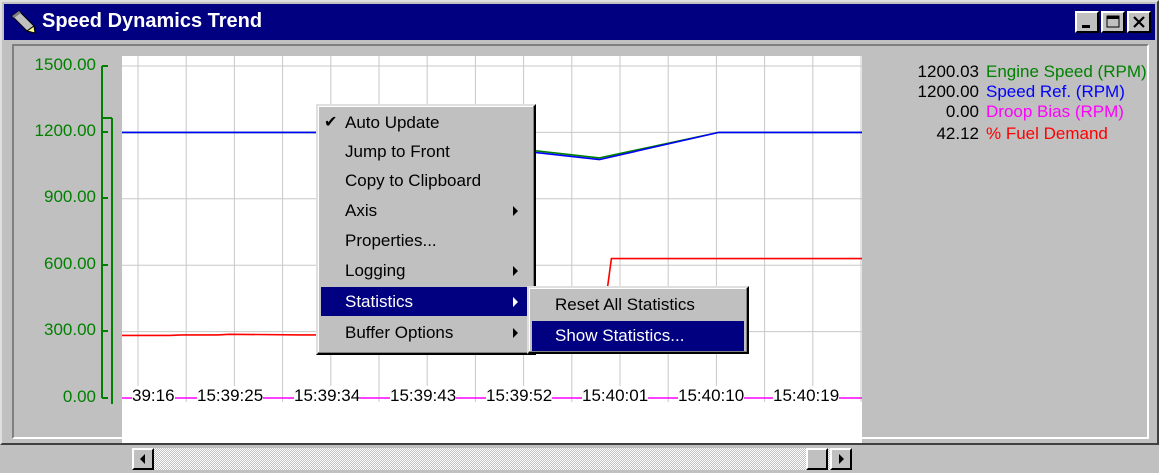 This screenshot has width=1159, height=473. What do you see at coordinates (423, 396) in the screenshot?
I see `x-tick-label: 15:39:43` at bounding box center [423, 396].